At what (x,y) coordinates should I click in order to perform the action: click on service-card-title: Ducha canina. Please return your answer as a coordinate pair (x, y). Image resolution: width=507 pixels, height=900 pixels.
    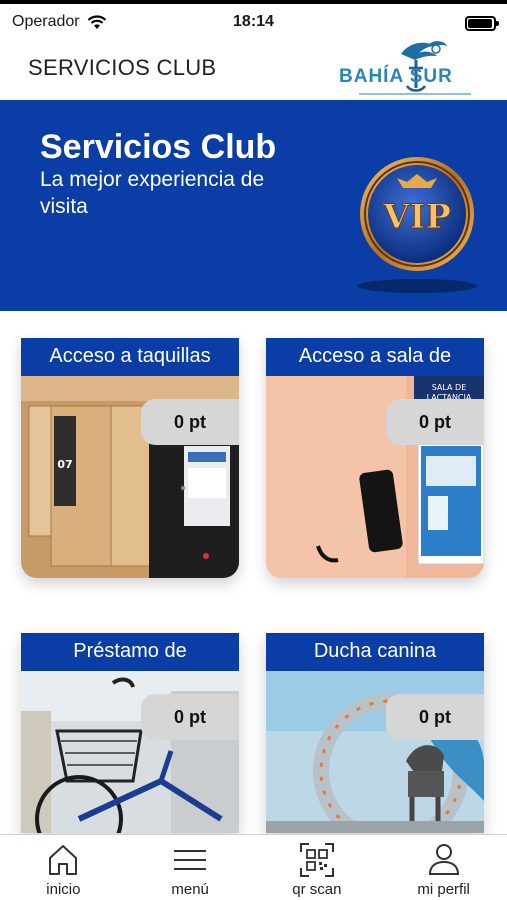
    Looking at the image, I should click on (375, 652).